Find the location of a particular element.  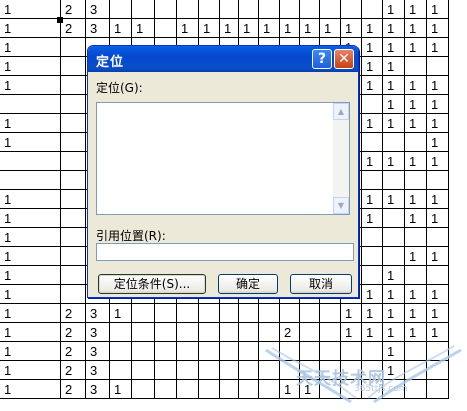

scroll-up-button: ▲ is located at coordinates (341, 111).